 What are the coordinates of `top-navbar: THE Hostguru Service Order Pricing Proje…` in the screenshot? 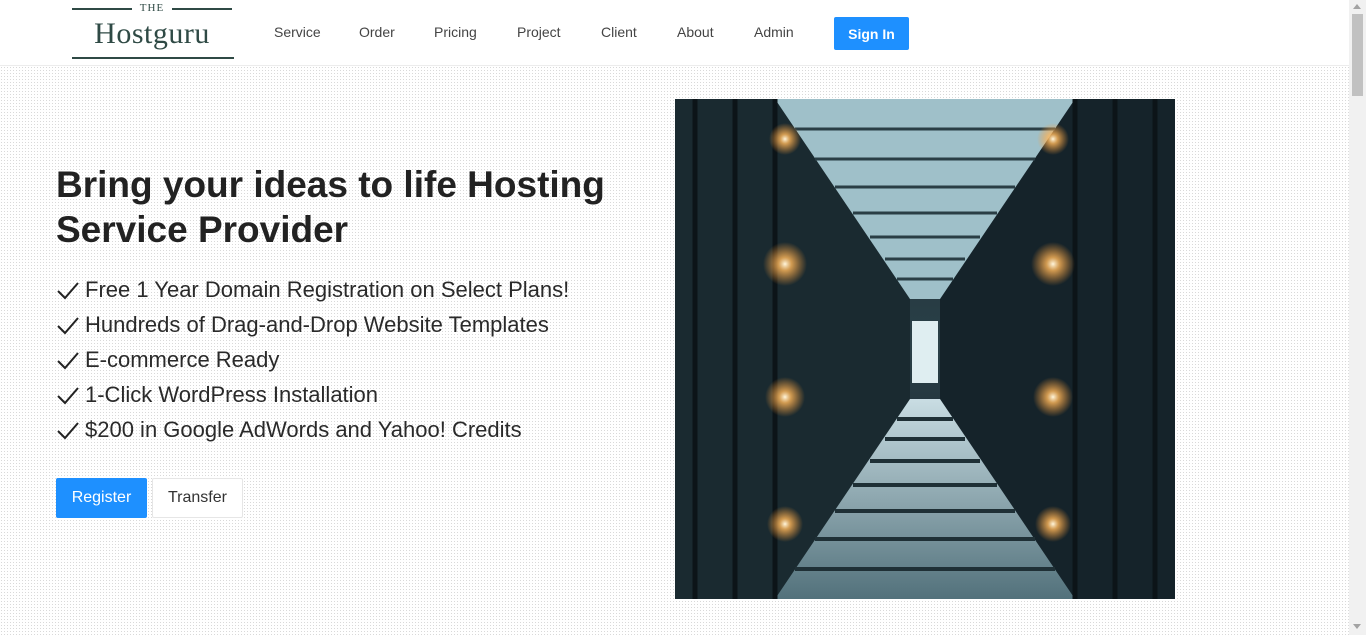 It's located at (674, 33).